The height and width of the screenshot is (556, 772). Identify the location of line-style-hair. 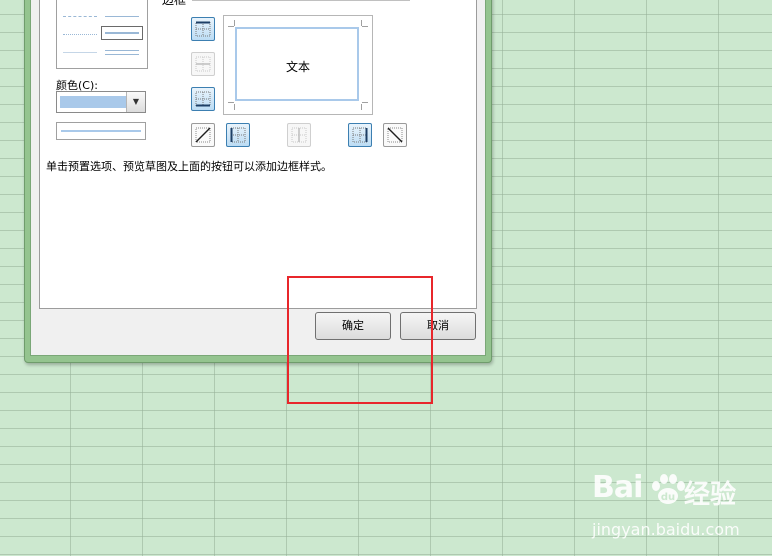
(80, 52).